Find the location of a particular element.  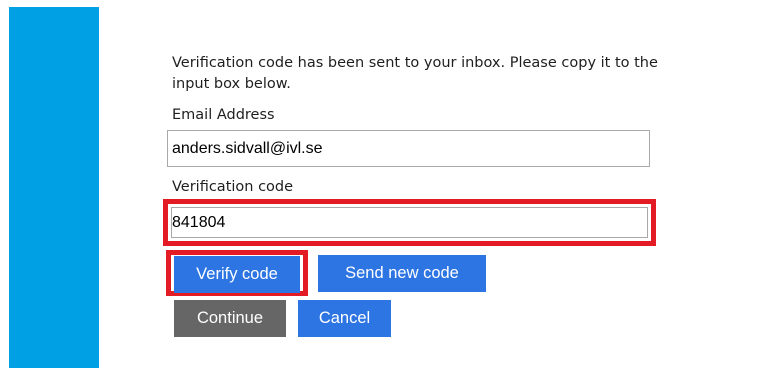

verification-code-label: Verification code is located at coordinates (233, 187).